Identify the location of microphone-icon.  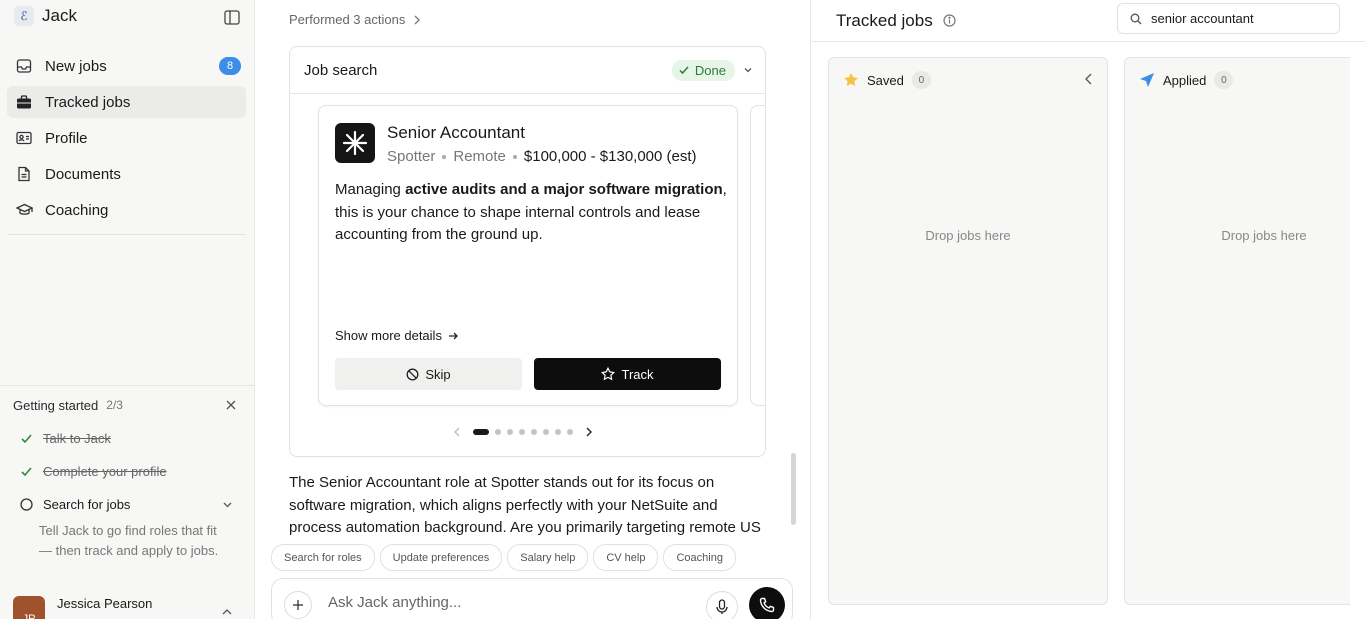
(722, 606).